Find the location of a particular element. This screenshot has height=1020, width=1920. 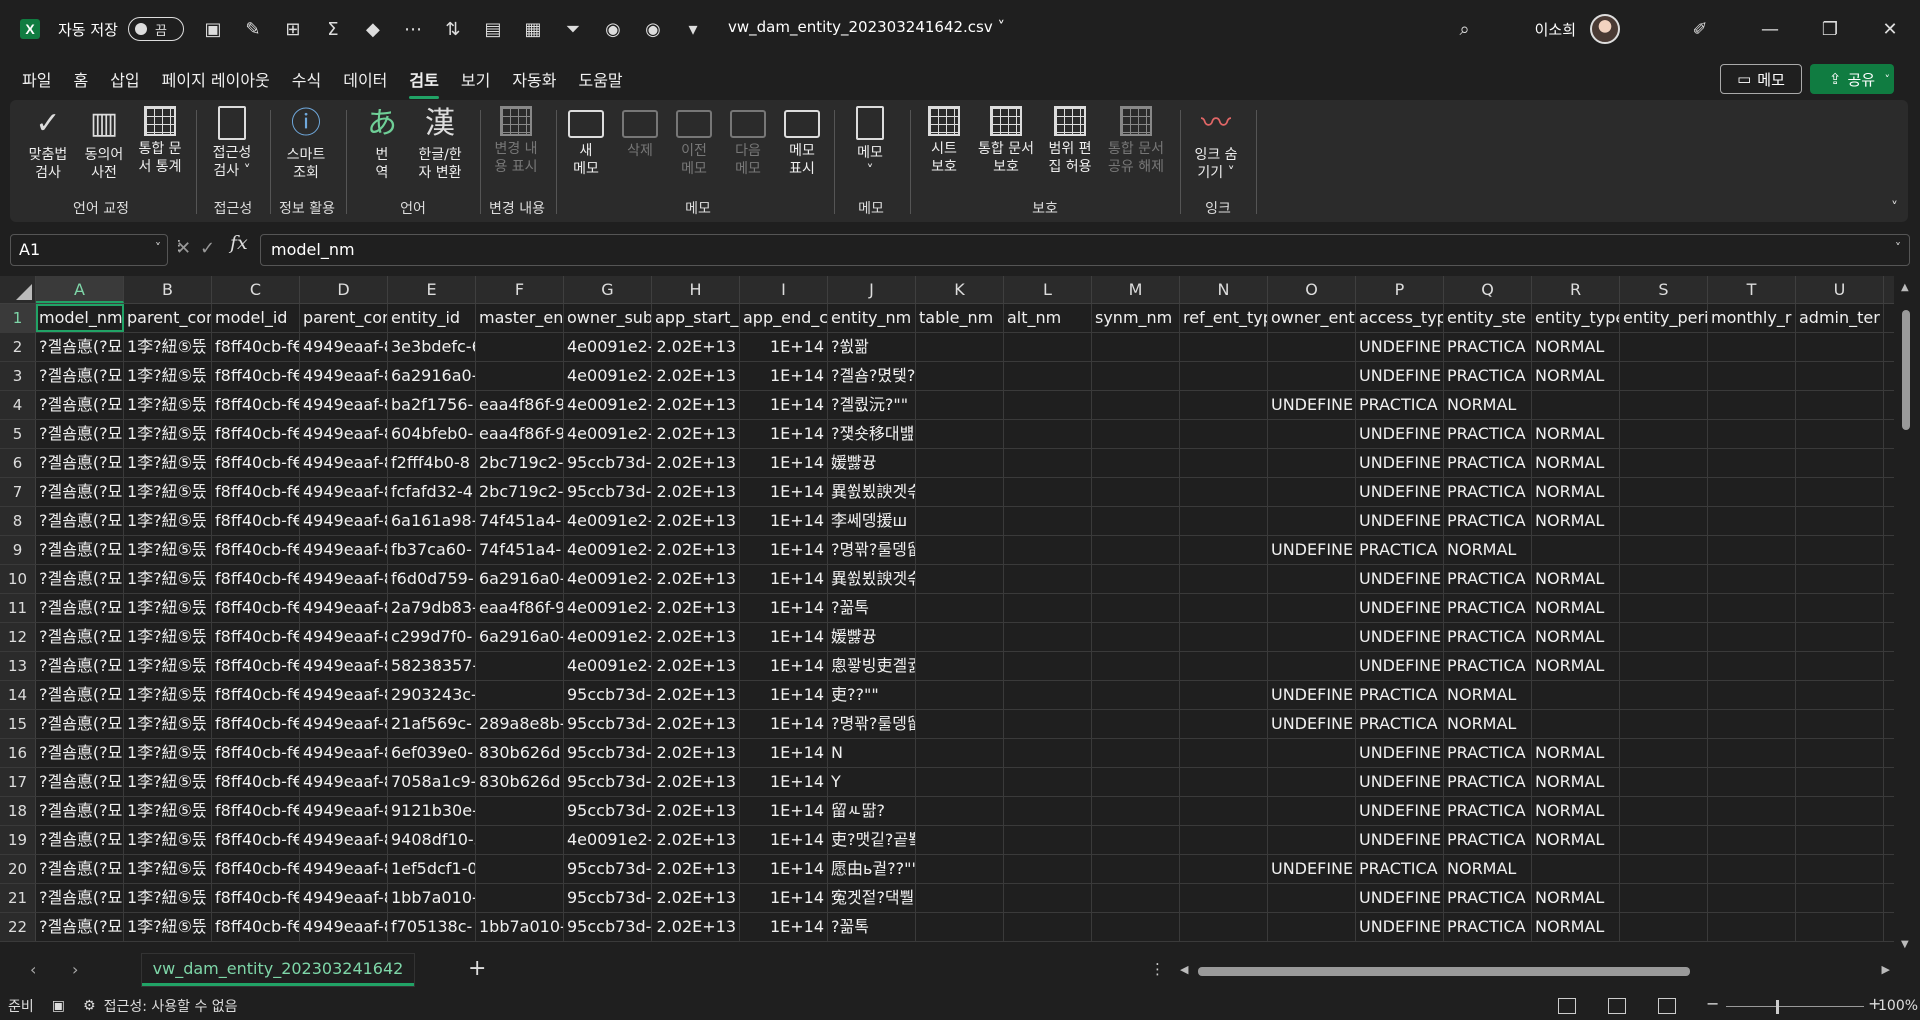

row-header: 22 is located at coordinates (18, 927).